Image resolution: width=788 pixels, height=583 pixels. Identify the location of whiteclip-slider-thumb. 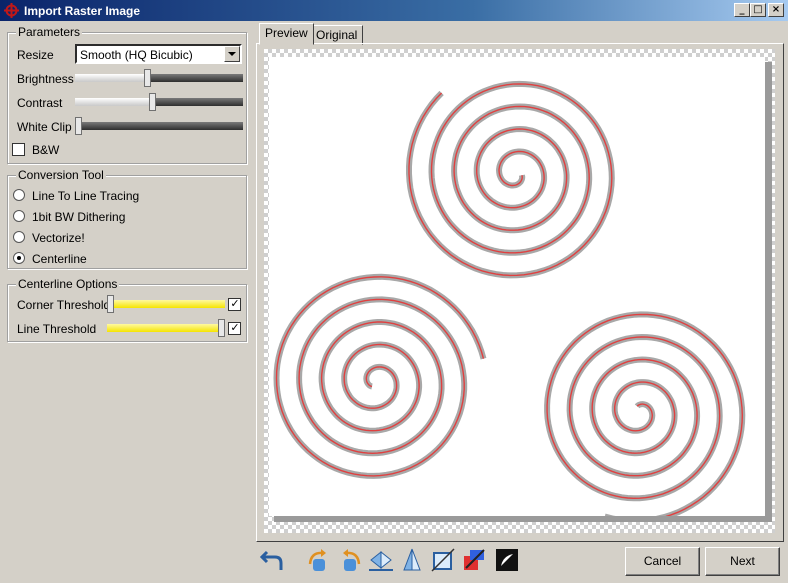
(78, 126).